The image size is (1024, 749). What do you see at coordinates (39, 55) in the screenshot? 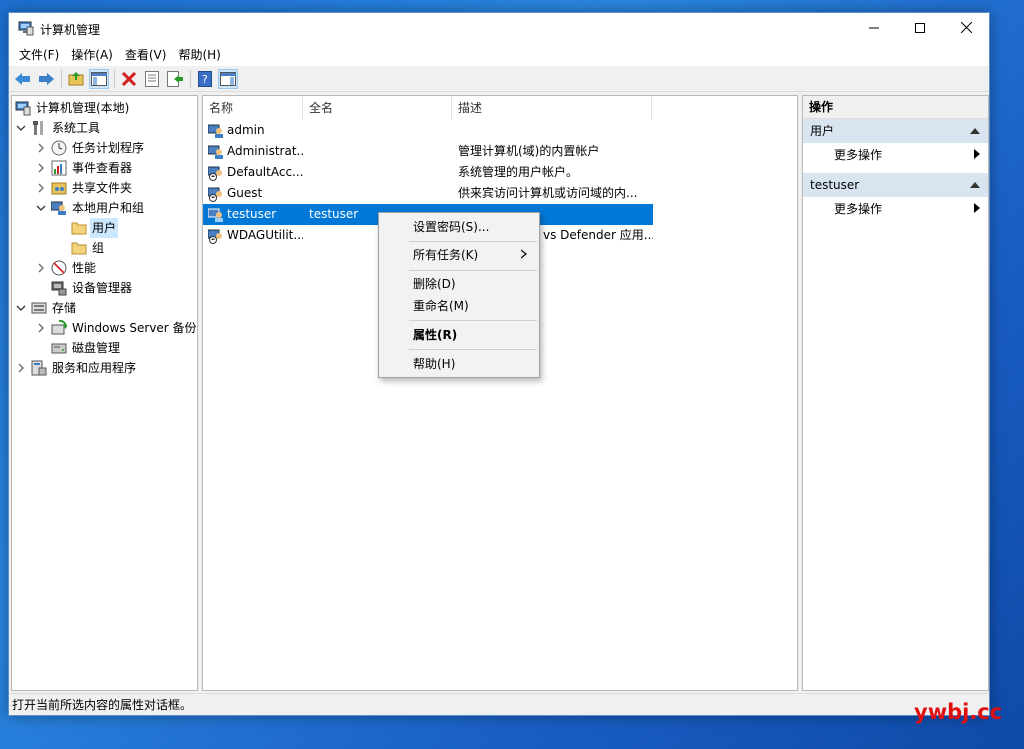
I see `menu-file: 文件(F)` at bounding box center [39, 55].